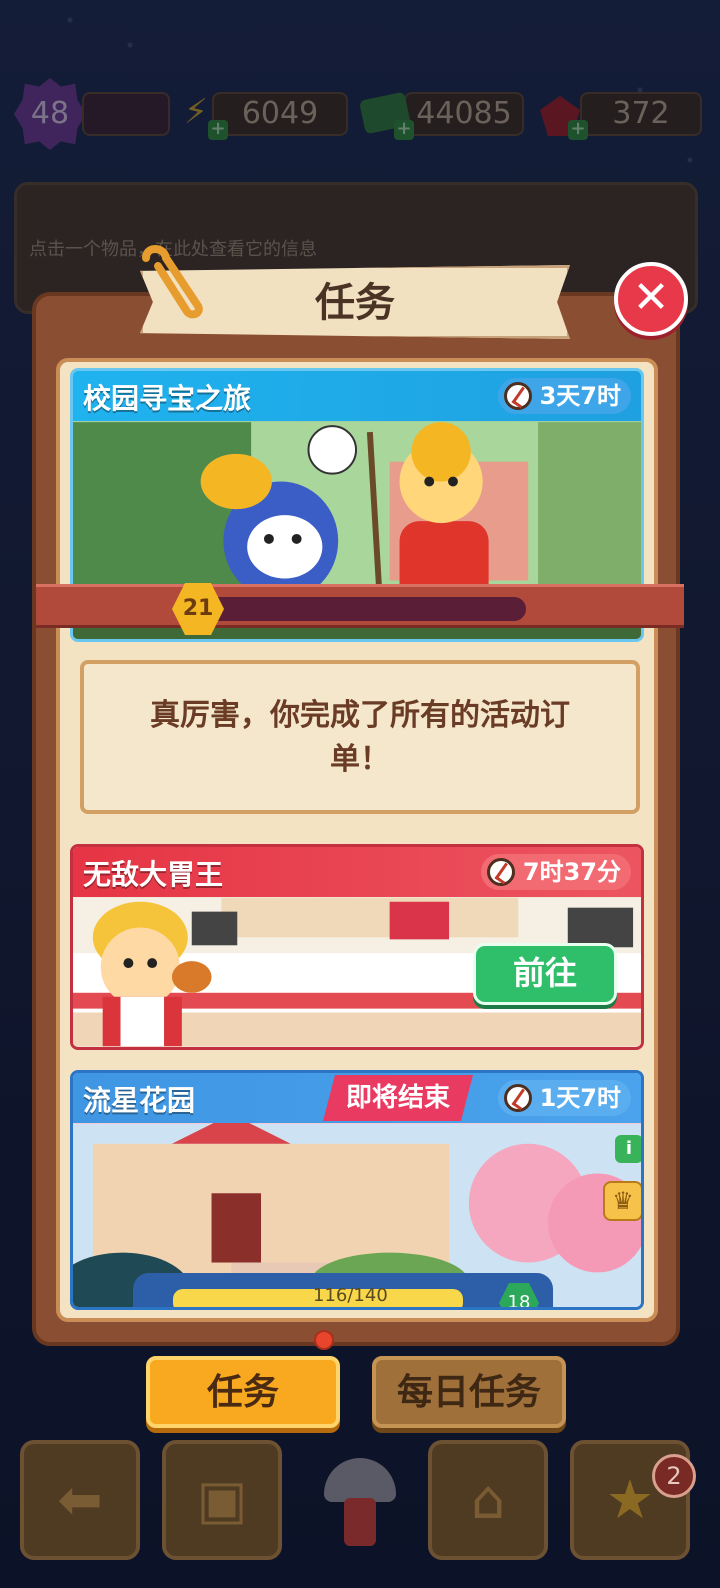 The height and width of the screenshot is (1588, 720). I want to click on completed-message-box: 真厉害，你完成了所有的活动订单！, so click(360, 737).